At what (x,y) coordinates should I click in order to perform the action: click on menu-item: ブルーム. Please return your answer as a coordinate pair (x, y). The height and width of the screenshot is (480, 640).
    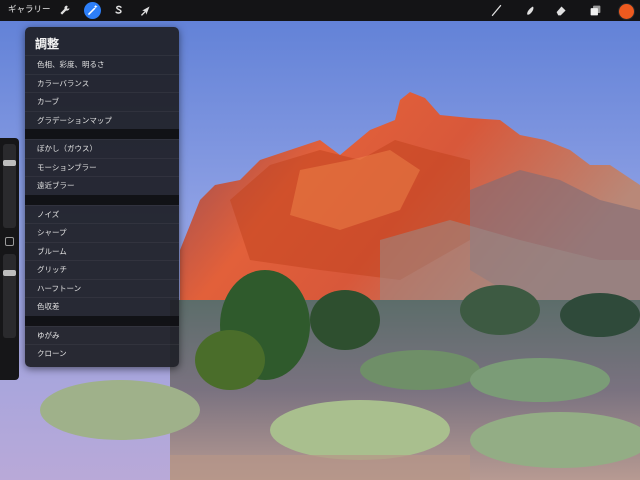
    Looking at the image, I should click on (102, 250).